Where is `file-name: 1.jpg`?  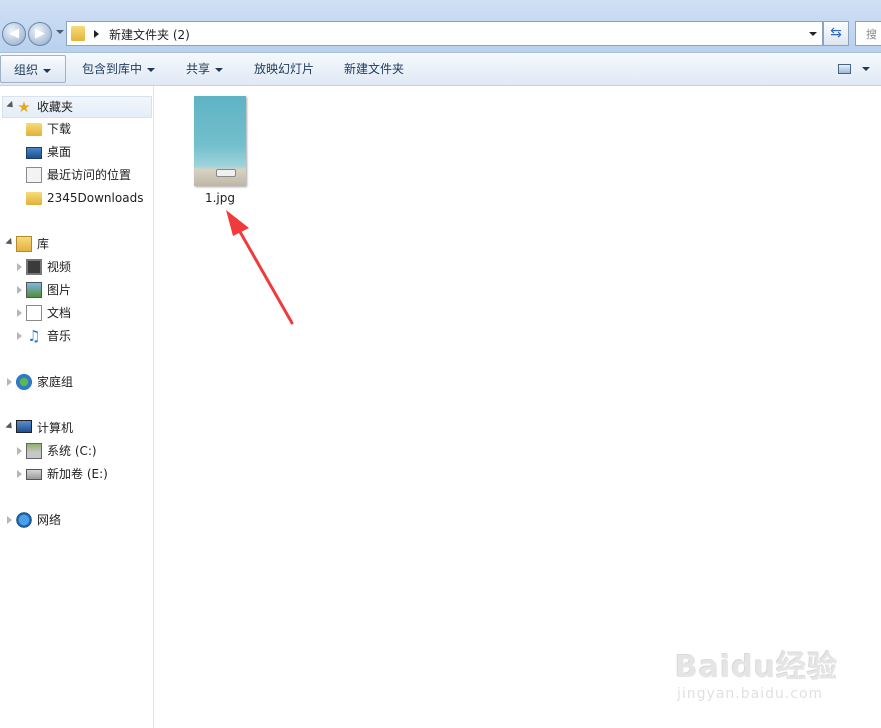
file-name: 1.jpg is located at coordinates (220, 198).